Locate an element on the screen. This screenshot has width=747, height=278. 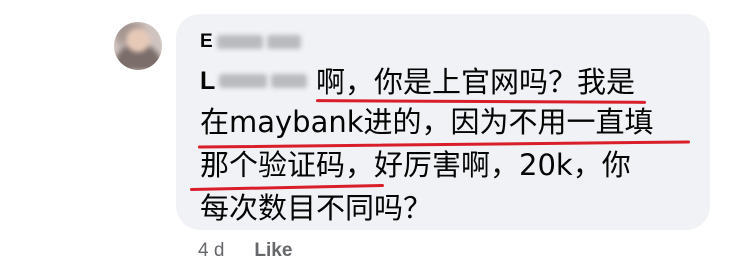
comment-author: E is located at coordinates (250, 42).